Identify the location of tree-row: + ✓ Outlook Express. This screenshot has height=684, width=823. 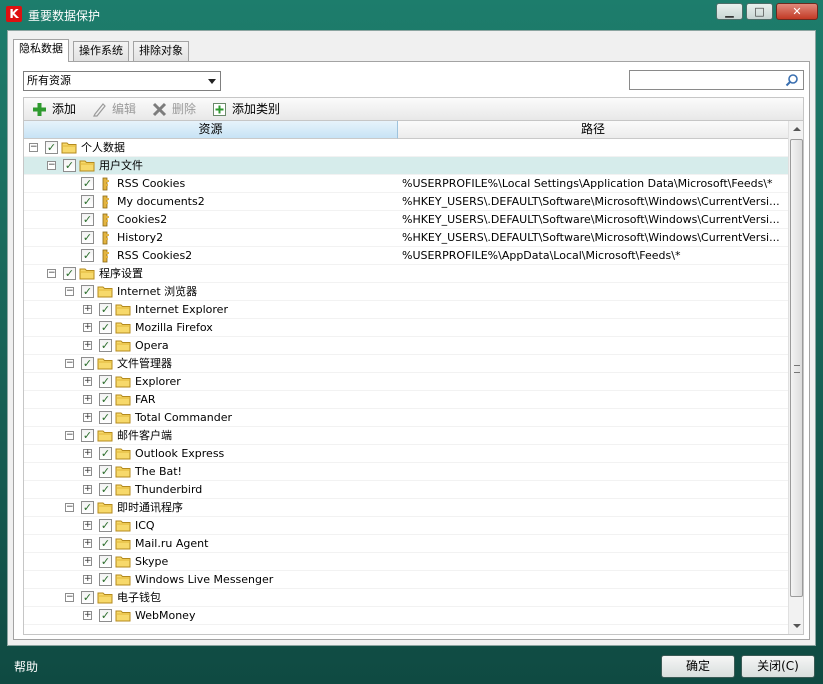
(406, 454).